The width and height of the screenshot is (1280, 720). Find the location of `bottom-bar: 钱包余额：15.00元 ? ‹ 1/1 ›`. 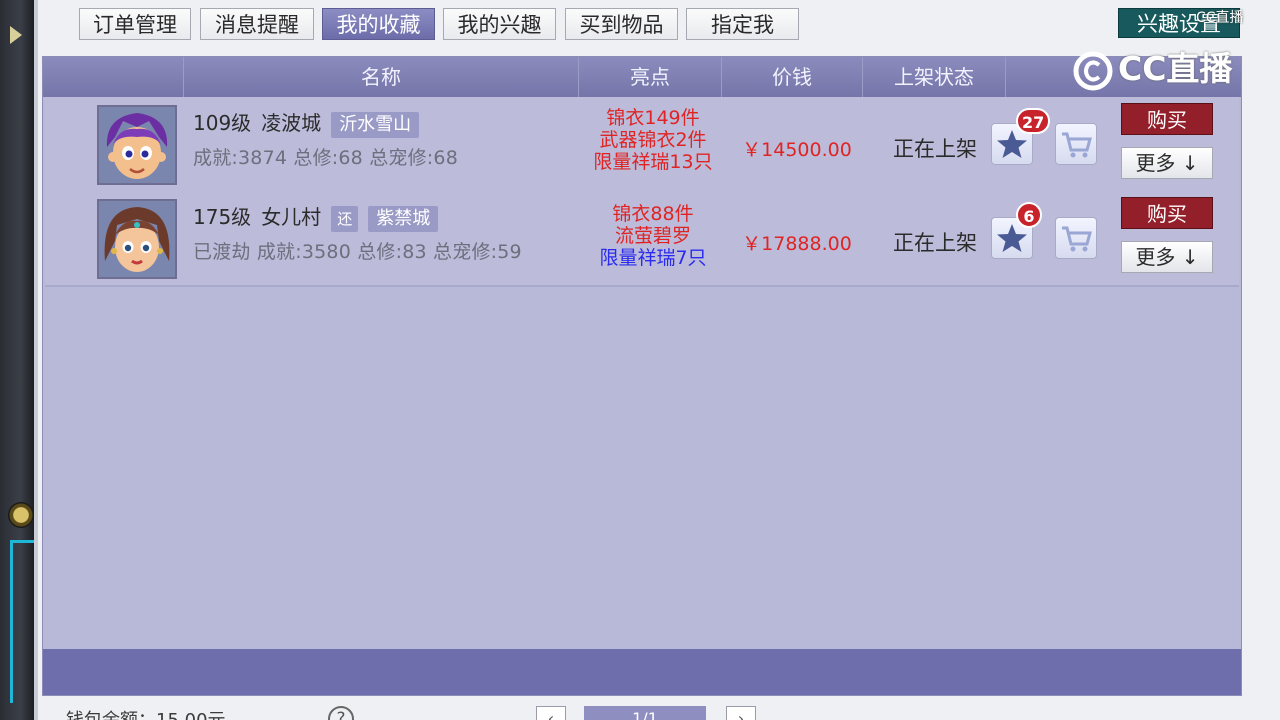

bottom-bar: 钱包余额：15.00元 ? ‹ 1/1 › is located at coordinates (640, 710).